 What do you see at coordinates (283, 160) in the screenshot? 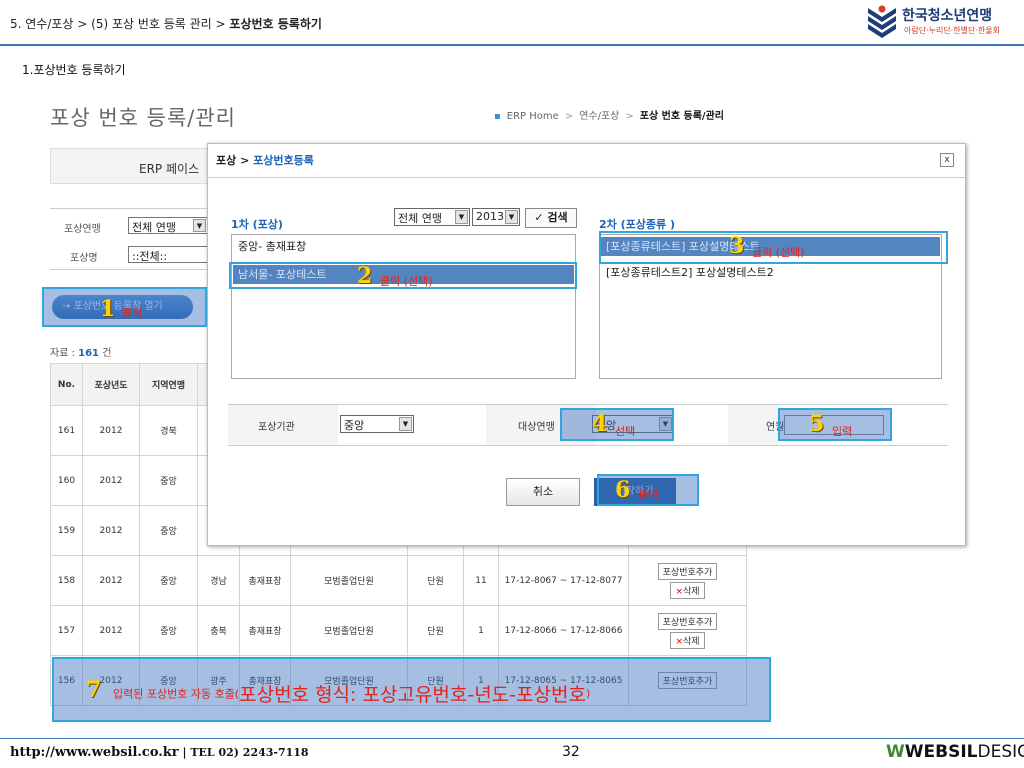
I see `dialog-title-current: 포상번호등록` at bounding box center [283, 160].